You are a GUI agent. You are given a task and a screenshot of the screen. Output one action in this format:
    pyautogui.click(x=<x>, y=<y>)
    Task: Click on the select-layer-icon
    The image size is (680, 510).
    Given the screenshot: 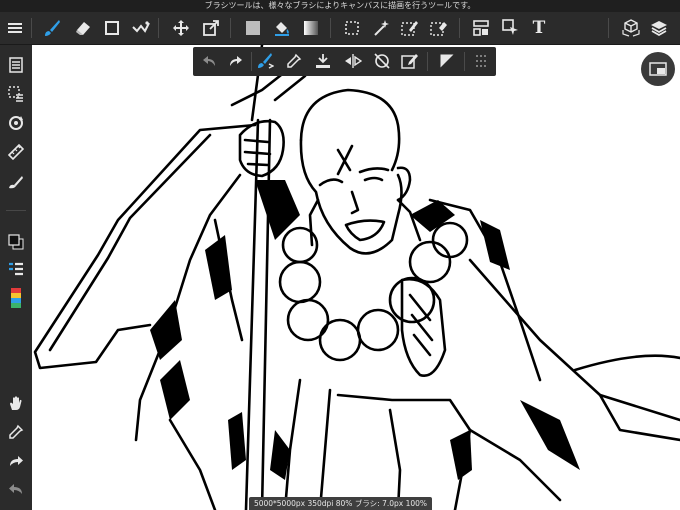 What is the action you would take?
    pyautogui.click(x=511, y=28)
    